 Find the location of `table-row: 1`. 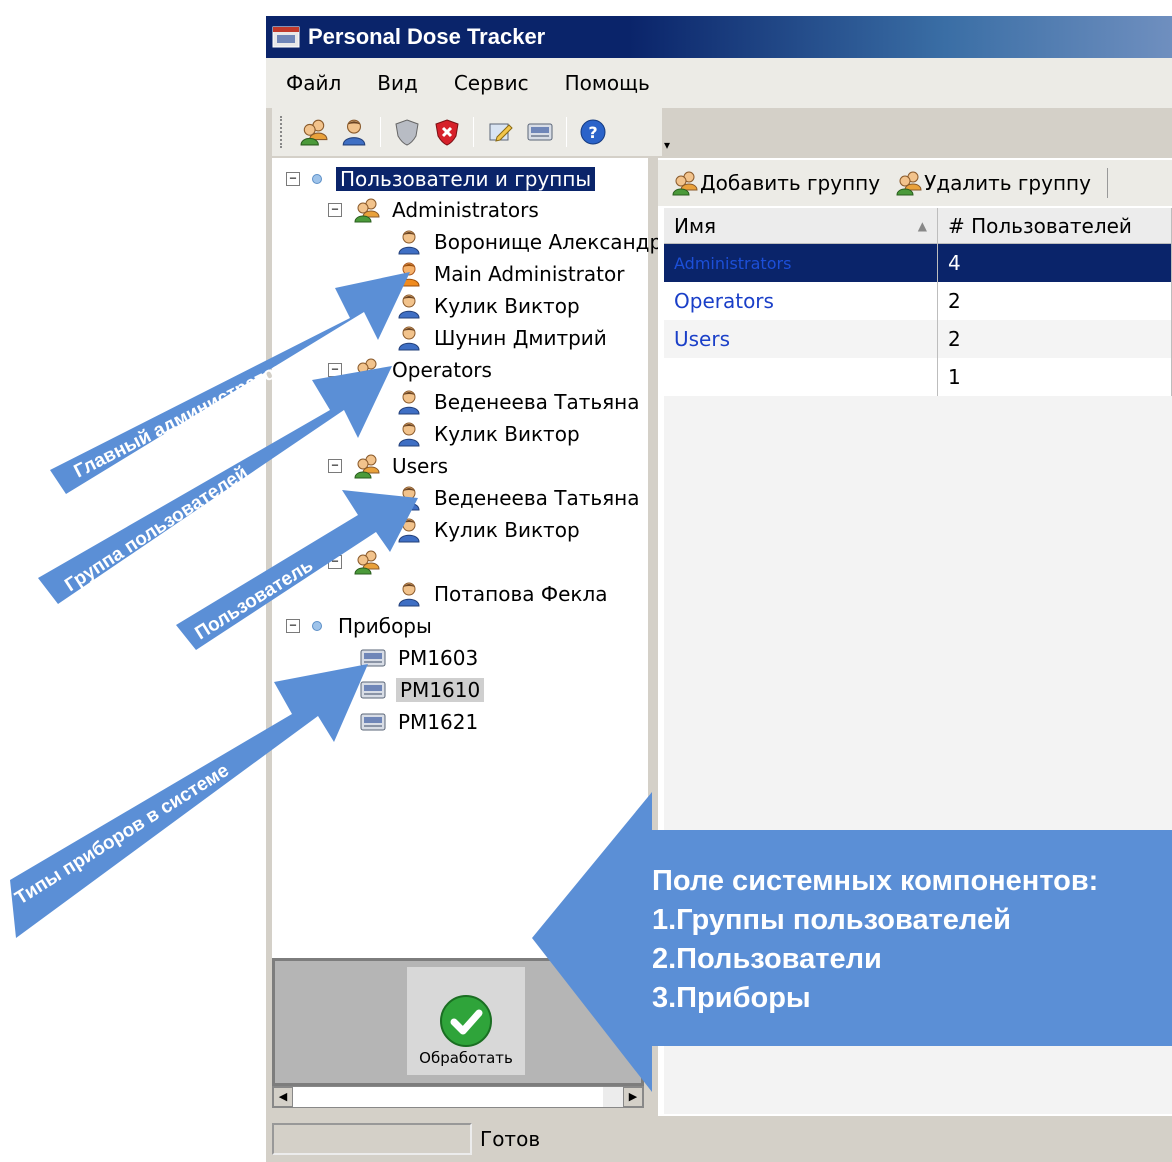

table-row: 1 is located at coordinates (918, 377).